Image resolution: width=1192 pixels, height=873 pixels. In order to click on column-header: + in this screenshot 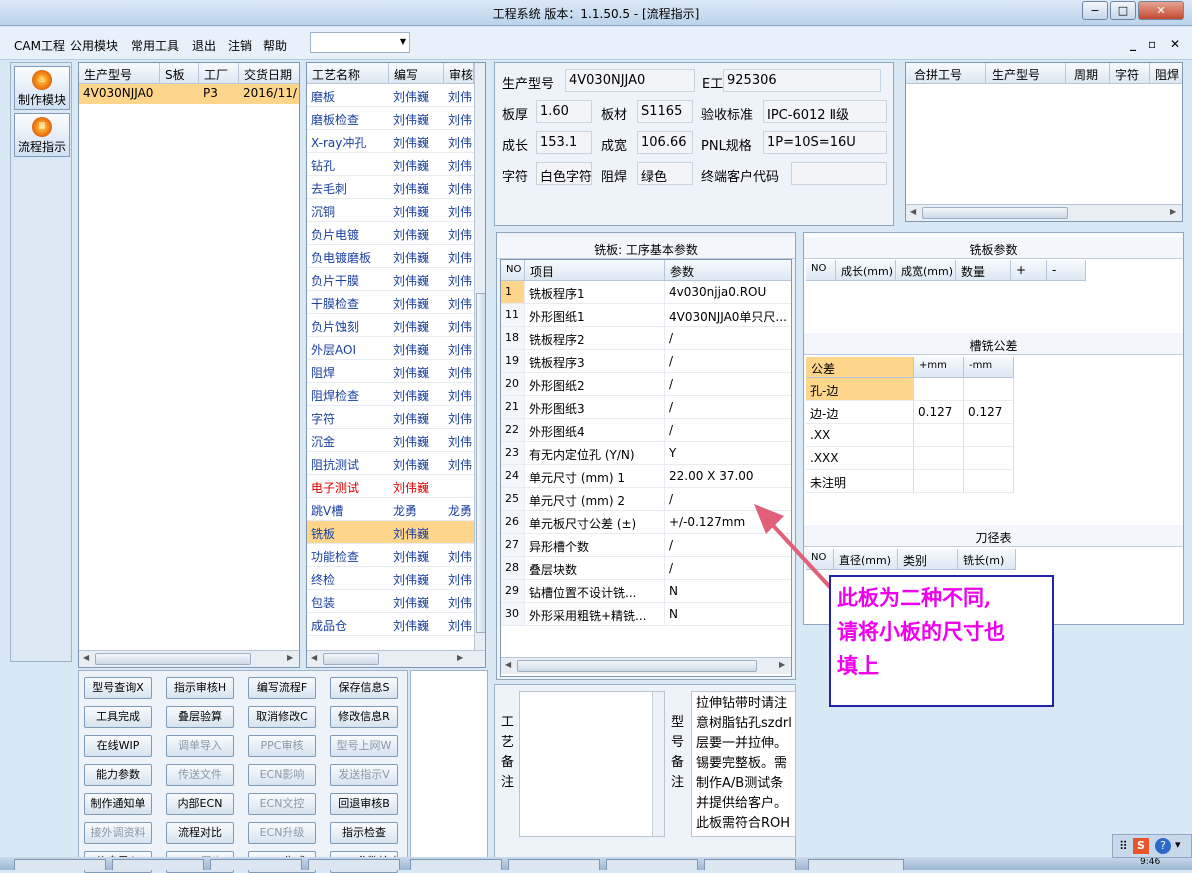, I will do `click(1029, 270)`.